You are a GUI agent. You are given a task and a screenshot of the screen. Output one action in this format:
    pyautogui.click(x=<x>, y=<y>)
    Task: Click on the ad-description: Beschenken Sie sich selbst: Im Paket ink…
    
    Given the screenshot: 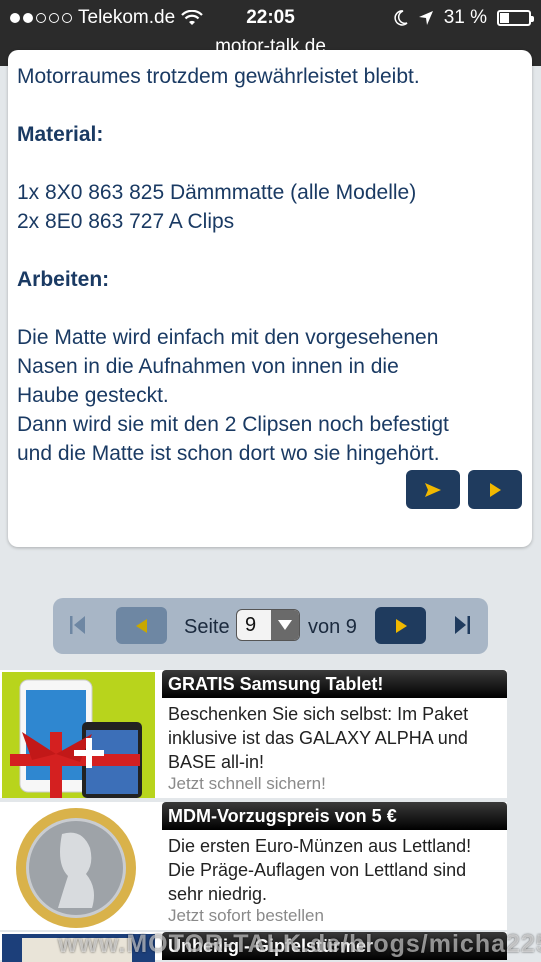 What is the action you would take?
    pyautogui.click(x=318, y=738)
    